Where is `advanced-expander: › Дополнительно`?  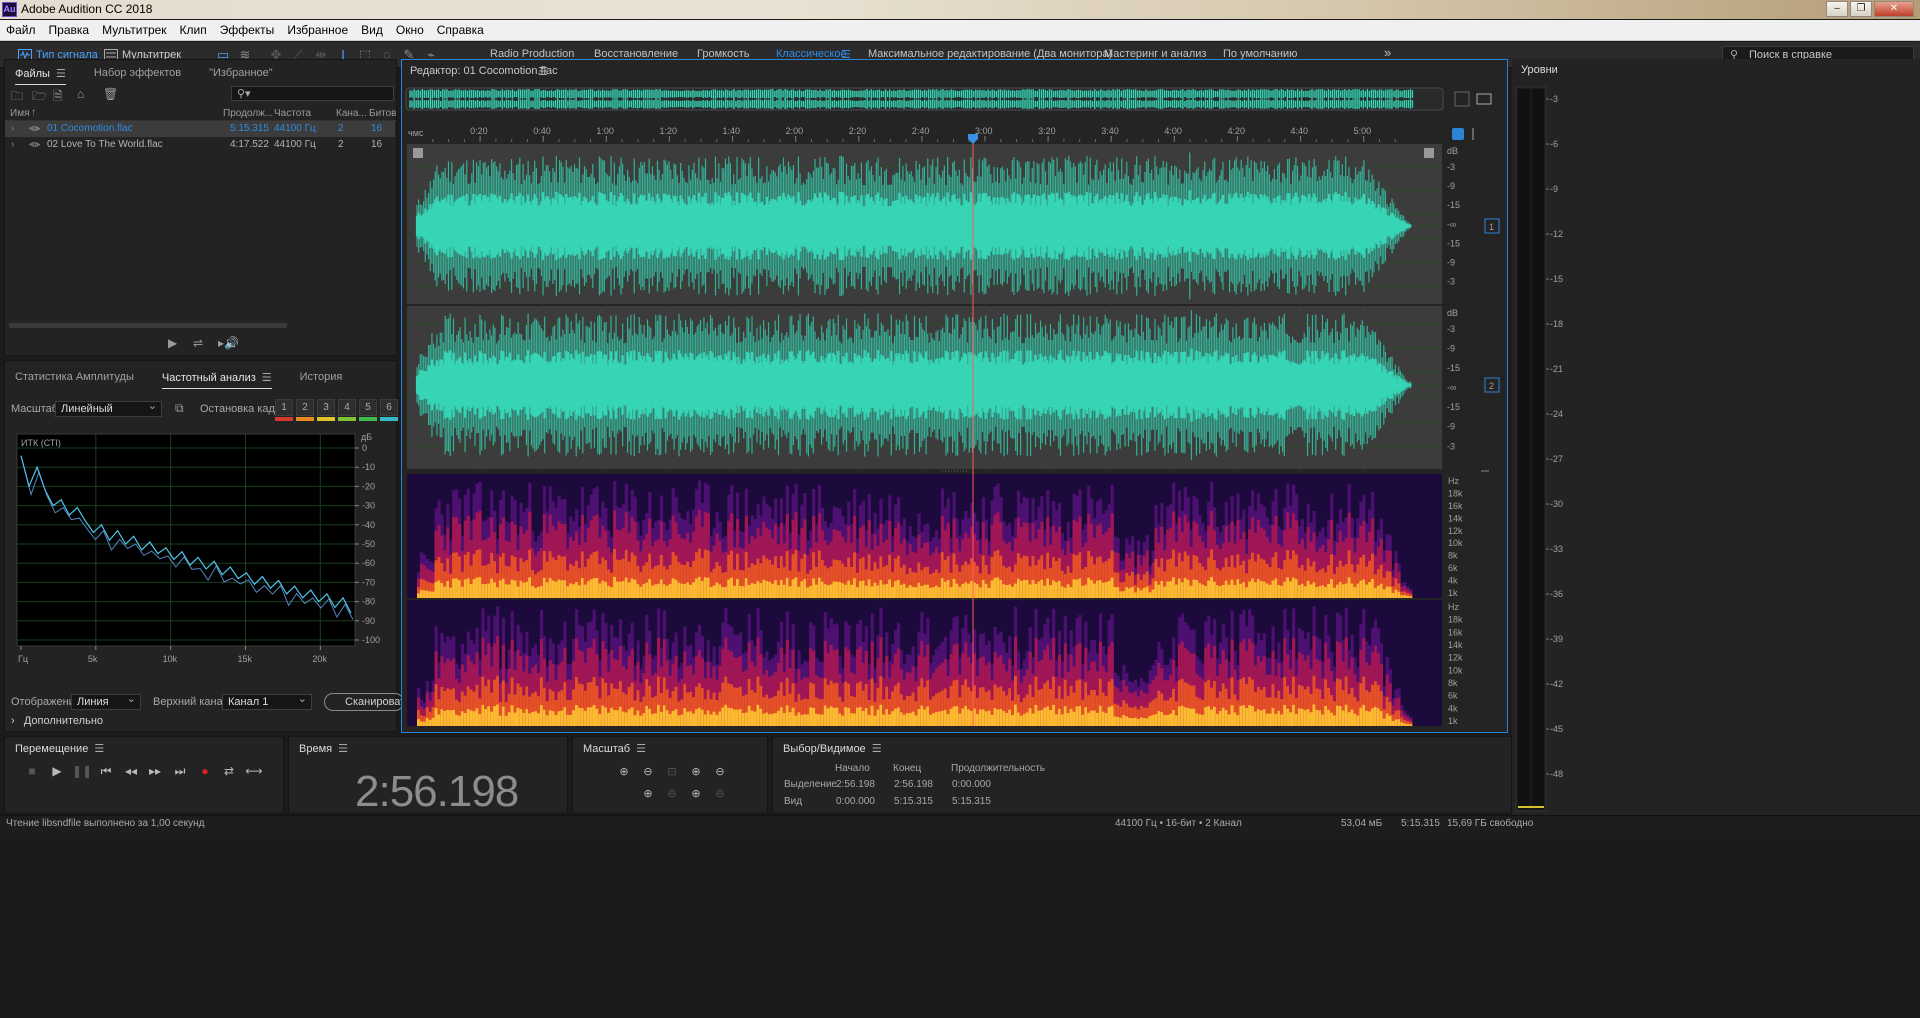
advanced-expander: › Дополнительно is located at coordinates (57, 721).